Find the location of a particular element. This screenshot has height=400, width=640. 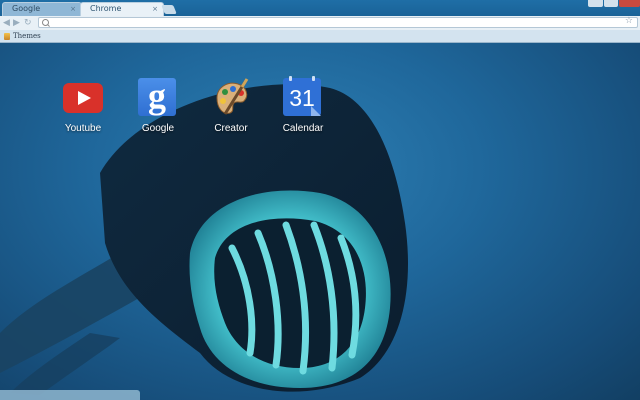

tab-google: Google × is located at coordinates (42, 9).